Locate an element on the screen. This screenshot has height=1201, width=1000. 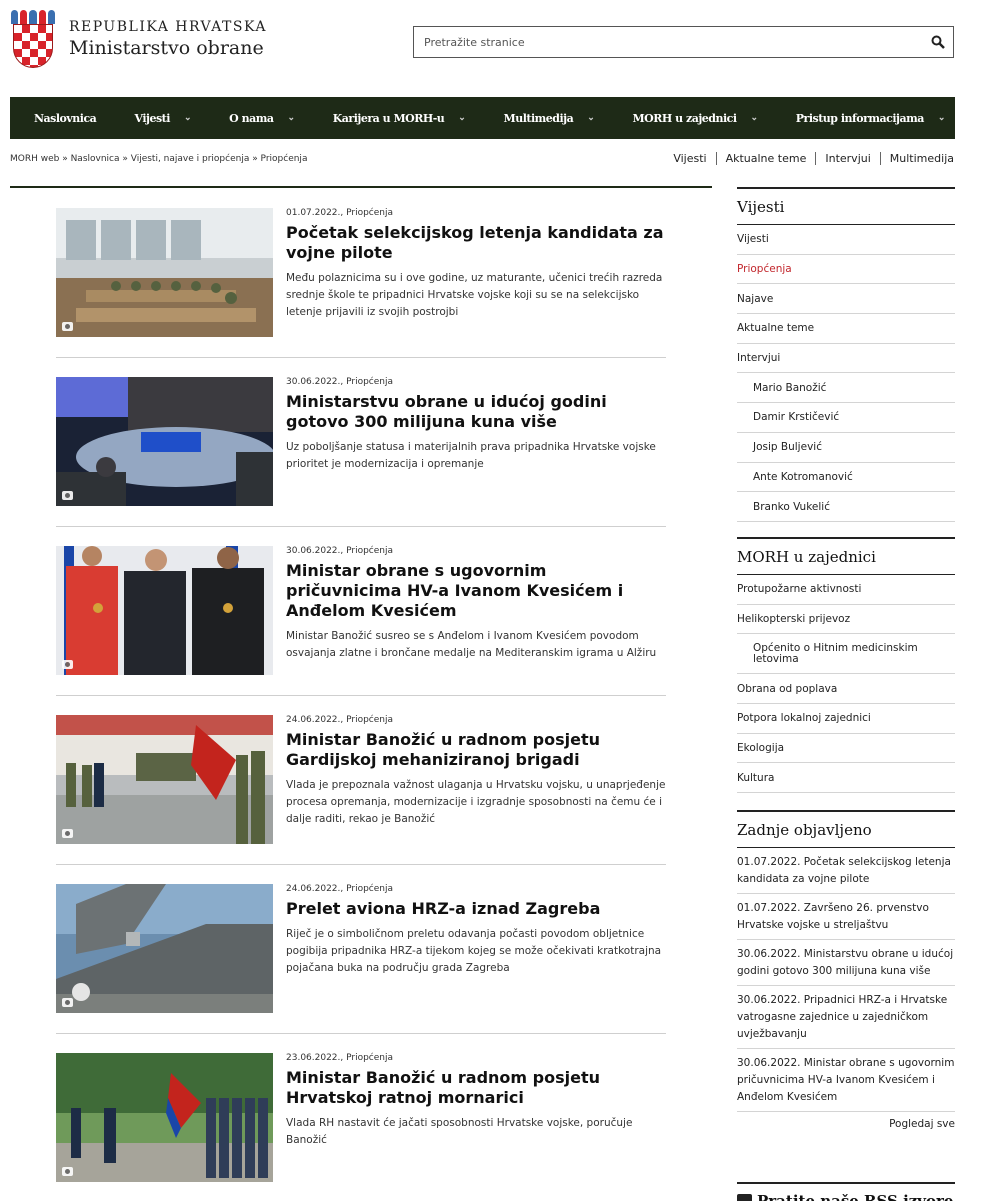
nav-item: Naslovnica is located at coordinates (65, 118).